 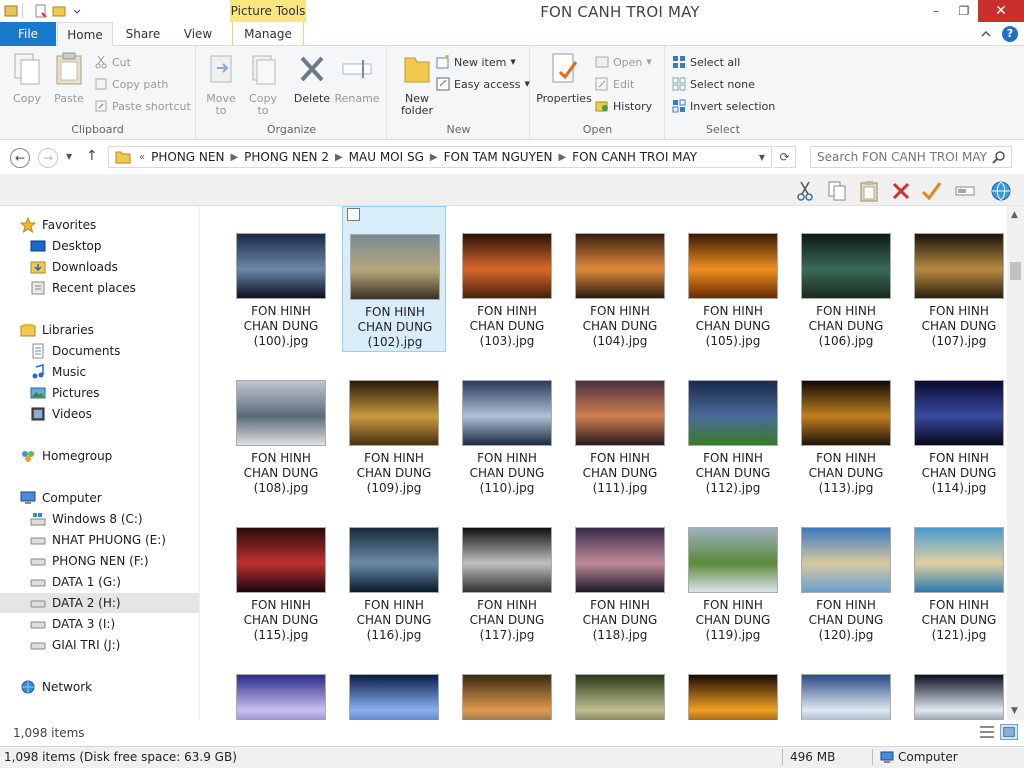 I want to click on file-tile: FON HINH CHAN DUNG (109).jpg, so click(x=394, y=426).